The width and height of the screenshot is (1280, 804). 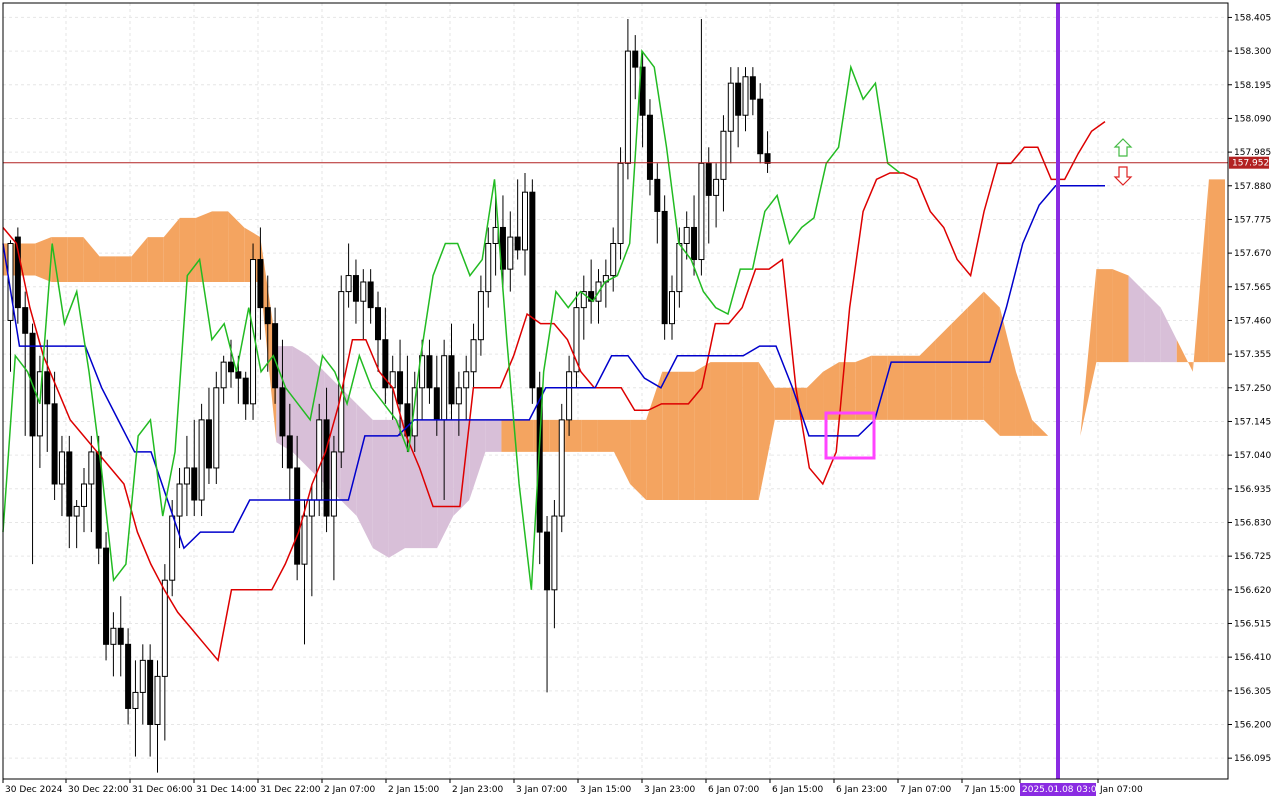 What do you see at coordinates (1252, 490) in the screenshot?
I see `y-tick-label: 156.935` at bounding box center [1252, 490].